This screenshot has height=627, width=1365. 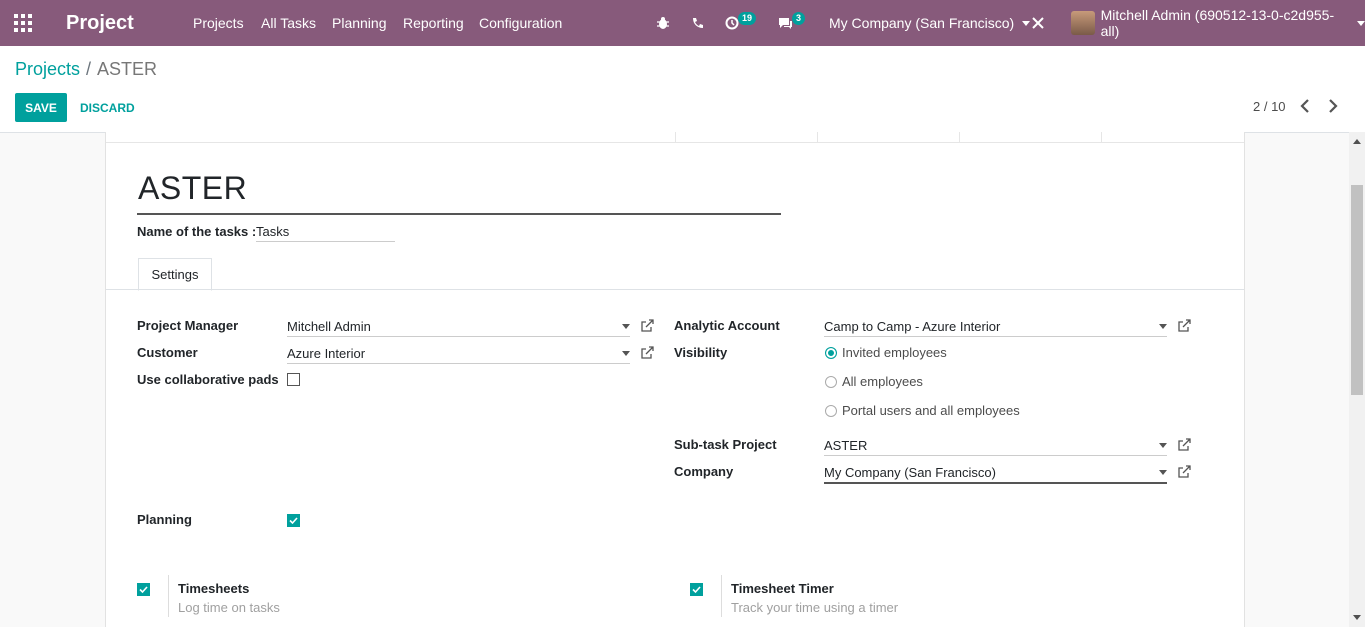 I want to click on planning-label: Planning, so click(x=164, y=519).